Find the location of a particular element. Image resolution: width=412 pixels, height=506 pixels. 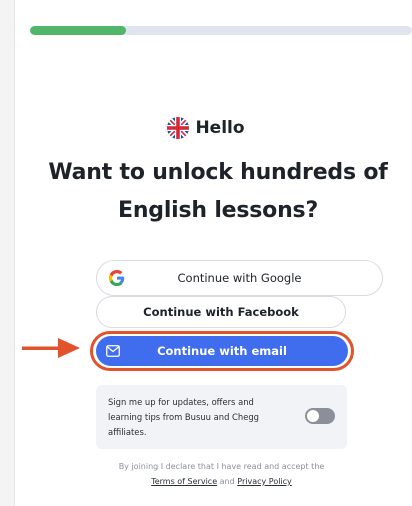

optin-line-3: affiliates. is located at coordinates (127, 432).